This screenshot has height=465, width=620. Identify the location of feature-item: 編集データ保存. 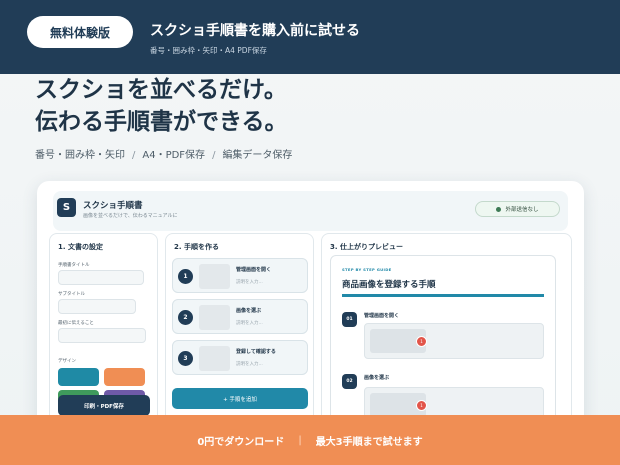
(257, 155).